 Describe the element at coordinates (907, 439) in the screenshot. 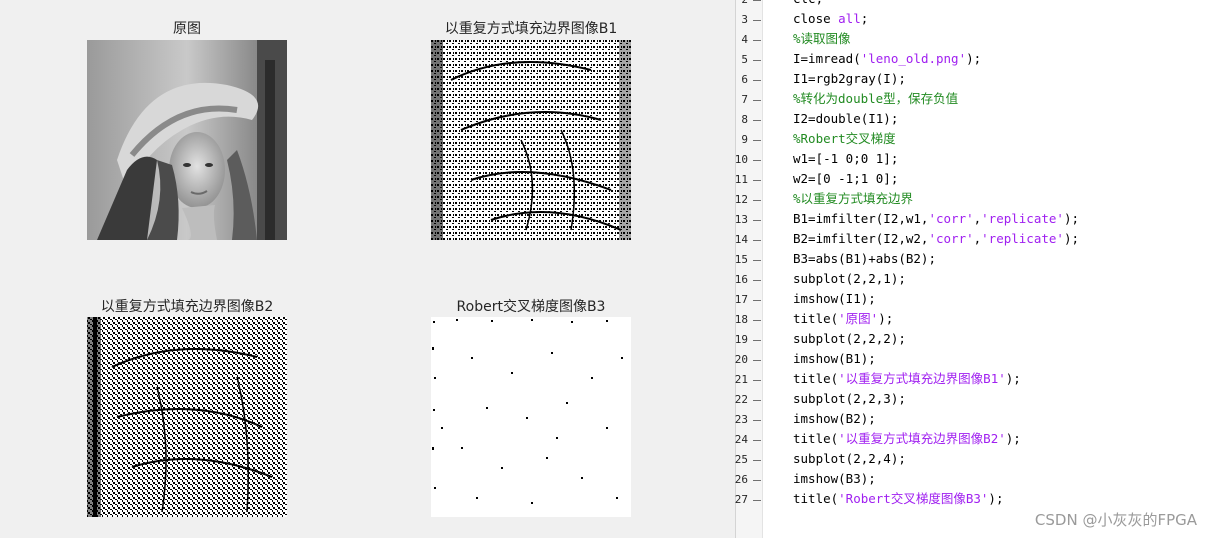

I see `code-line: title('以重复方式填充边界图像B2');` at that location.